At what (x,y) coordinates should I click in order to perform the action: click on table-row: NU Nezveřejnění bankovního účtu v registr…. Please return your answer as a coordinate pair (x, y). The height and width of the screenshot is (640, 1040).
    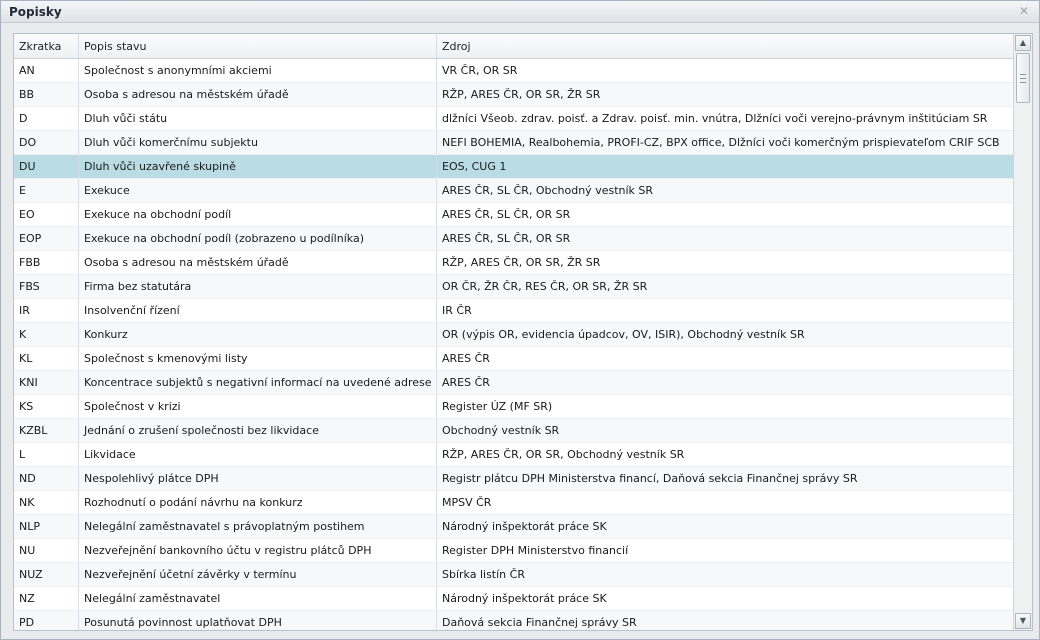
    Looking at the image, I should click on (514, 551).